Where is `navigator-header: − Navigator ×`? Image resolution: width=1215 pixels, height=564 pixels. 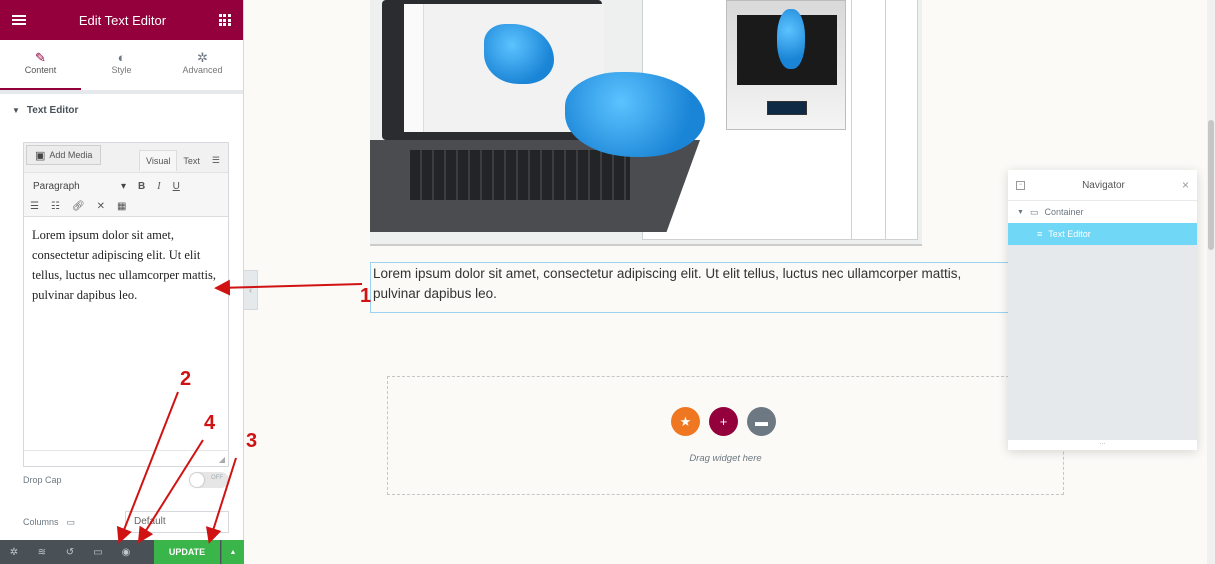 navigator-header: − Navigator × is located at coordinates (1102, 185).